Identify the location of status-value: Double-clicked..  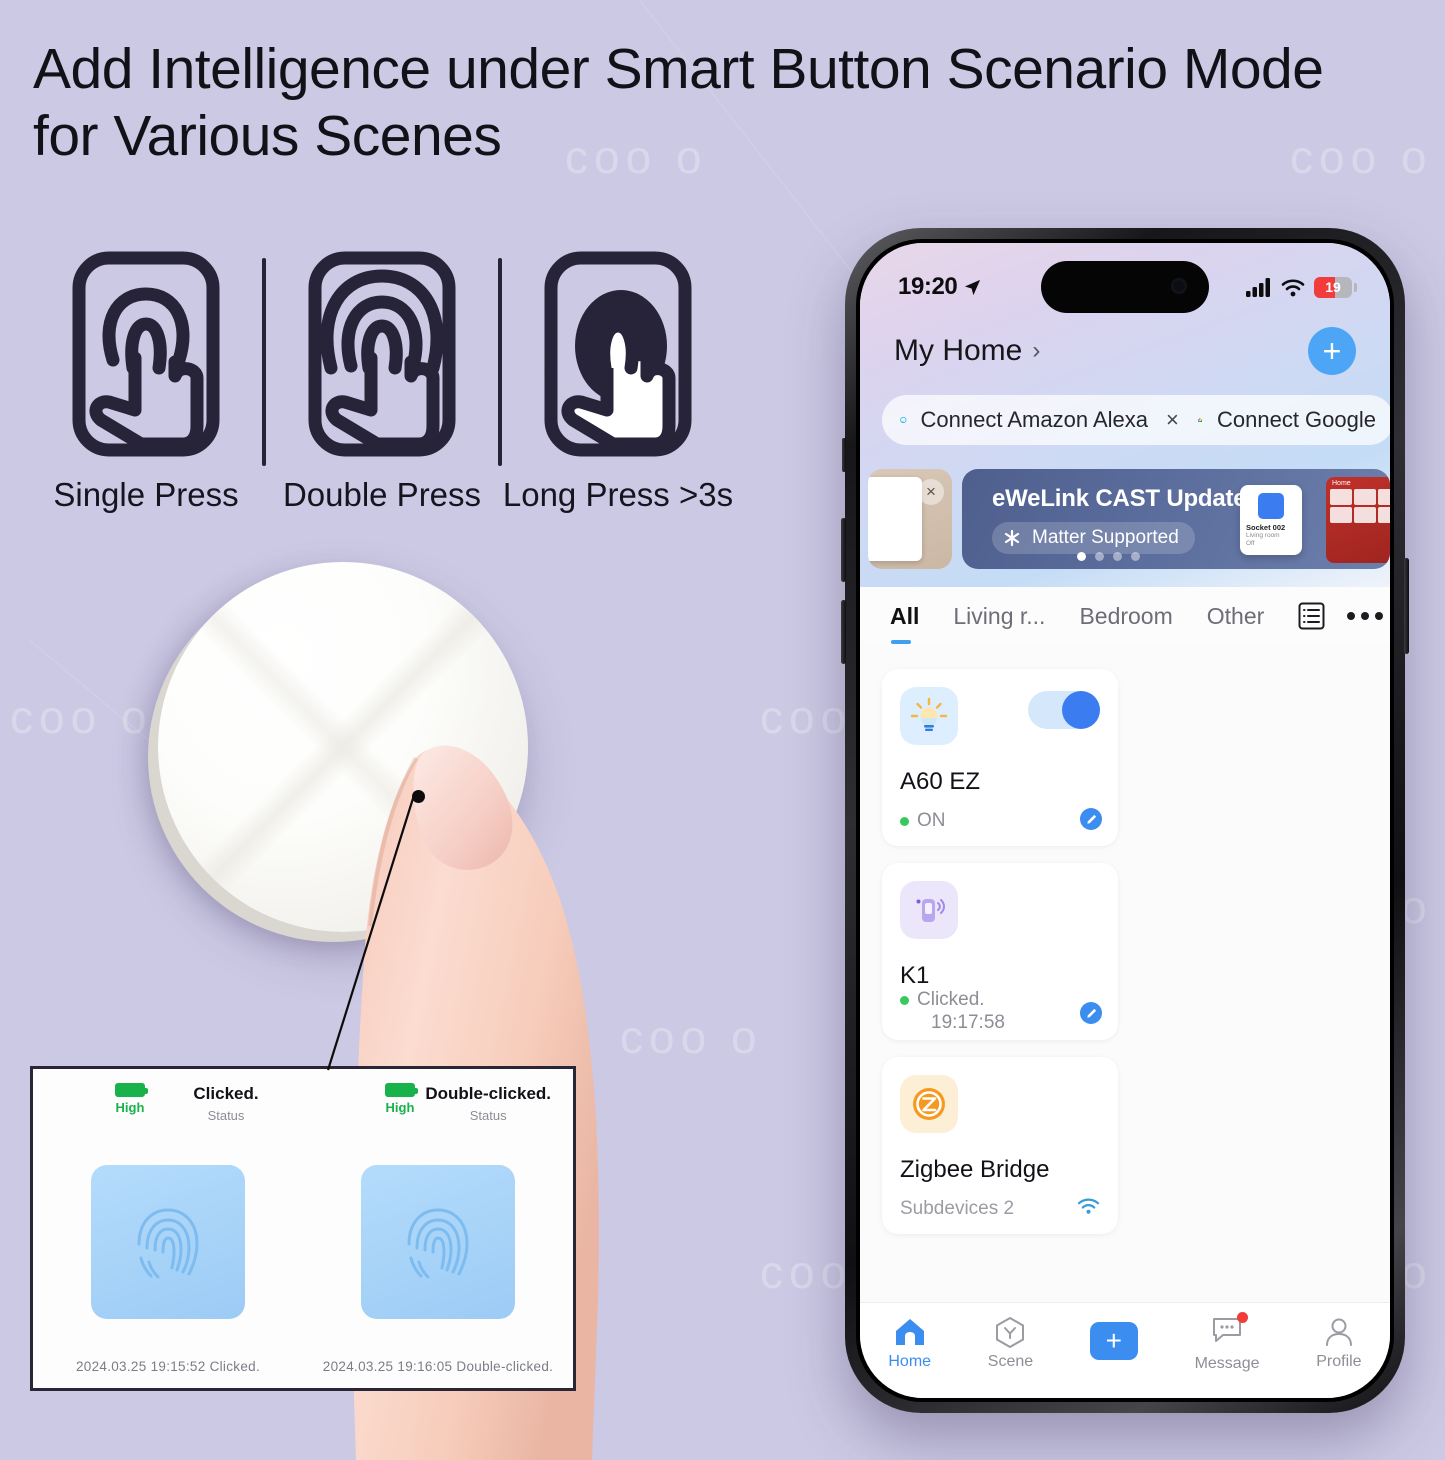
(488, 1093).